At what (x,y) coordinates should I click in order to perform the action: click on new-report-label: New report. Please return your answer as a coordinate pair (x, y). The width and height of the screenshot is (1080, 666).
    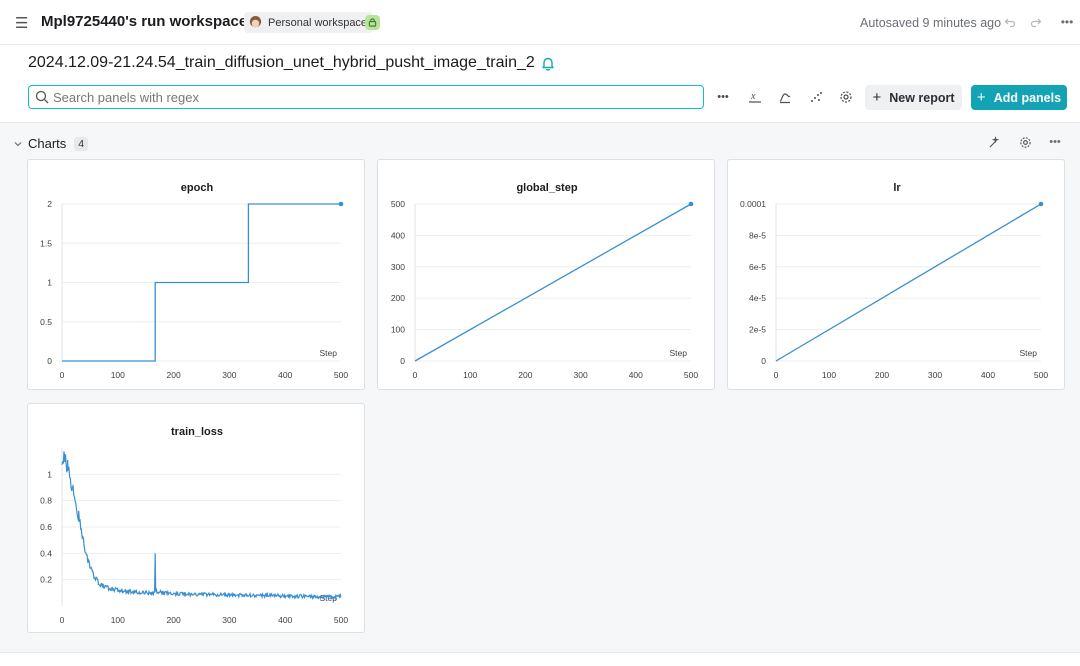
    Looking at the image, I should click on (922, 97).